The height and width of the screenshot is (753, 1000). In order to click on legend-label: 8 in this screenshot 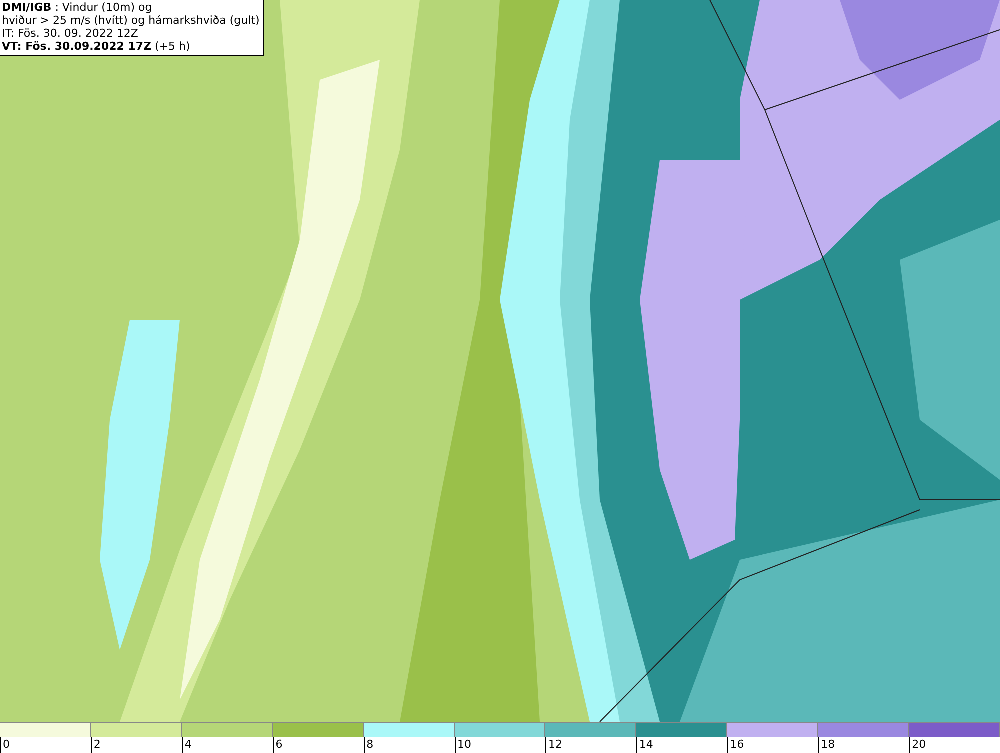, I will do `click(409, 745)`.